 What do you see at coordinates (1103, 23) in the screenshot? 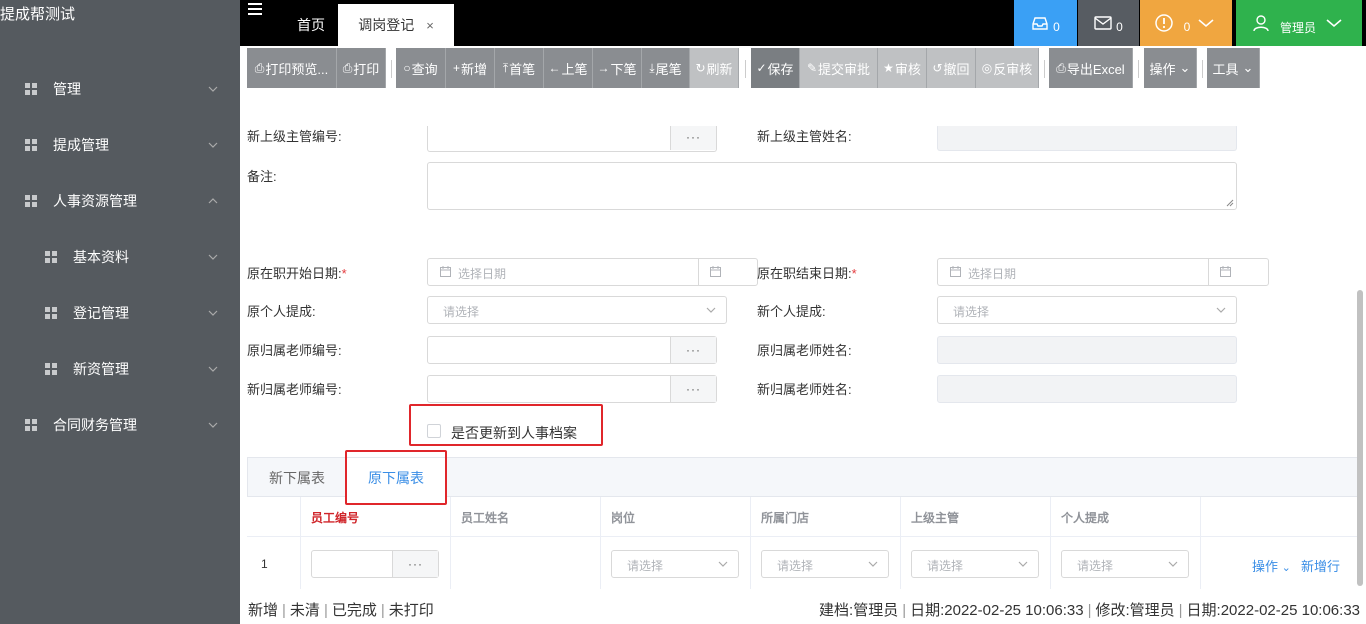
I see `mail-icon` at bounding box center [1103, 23].